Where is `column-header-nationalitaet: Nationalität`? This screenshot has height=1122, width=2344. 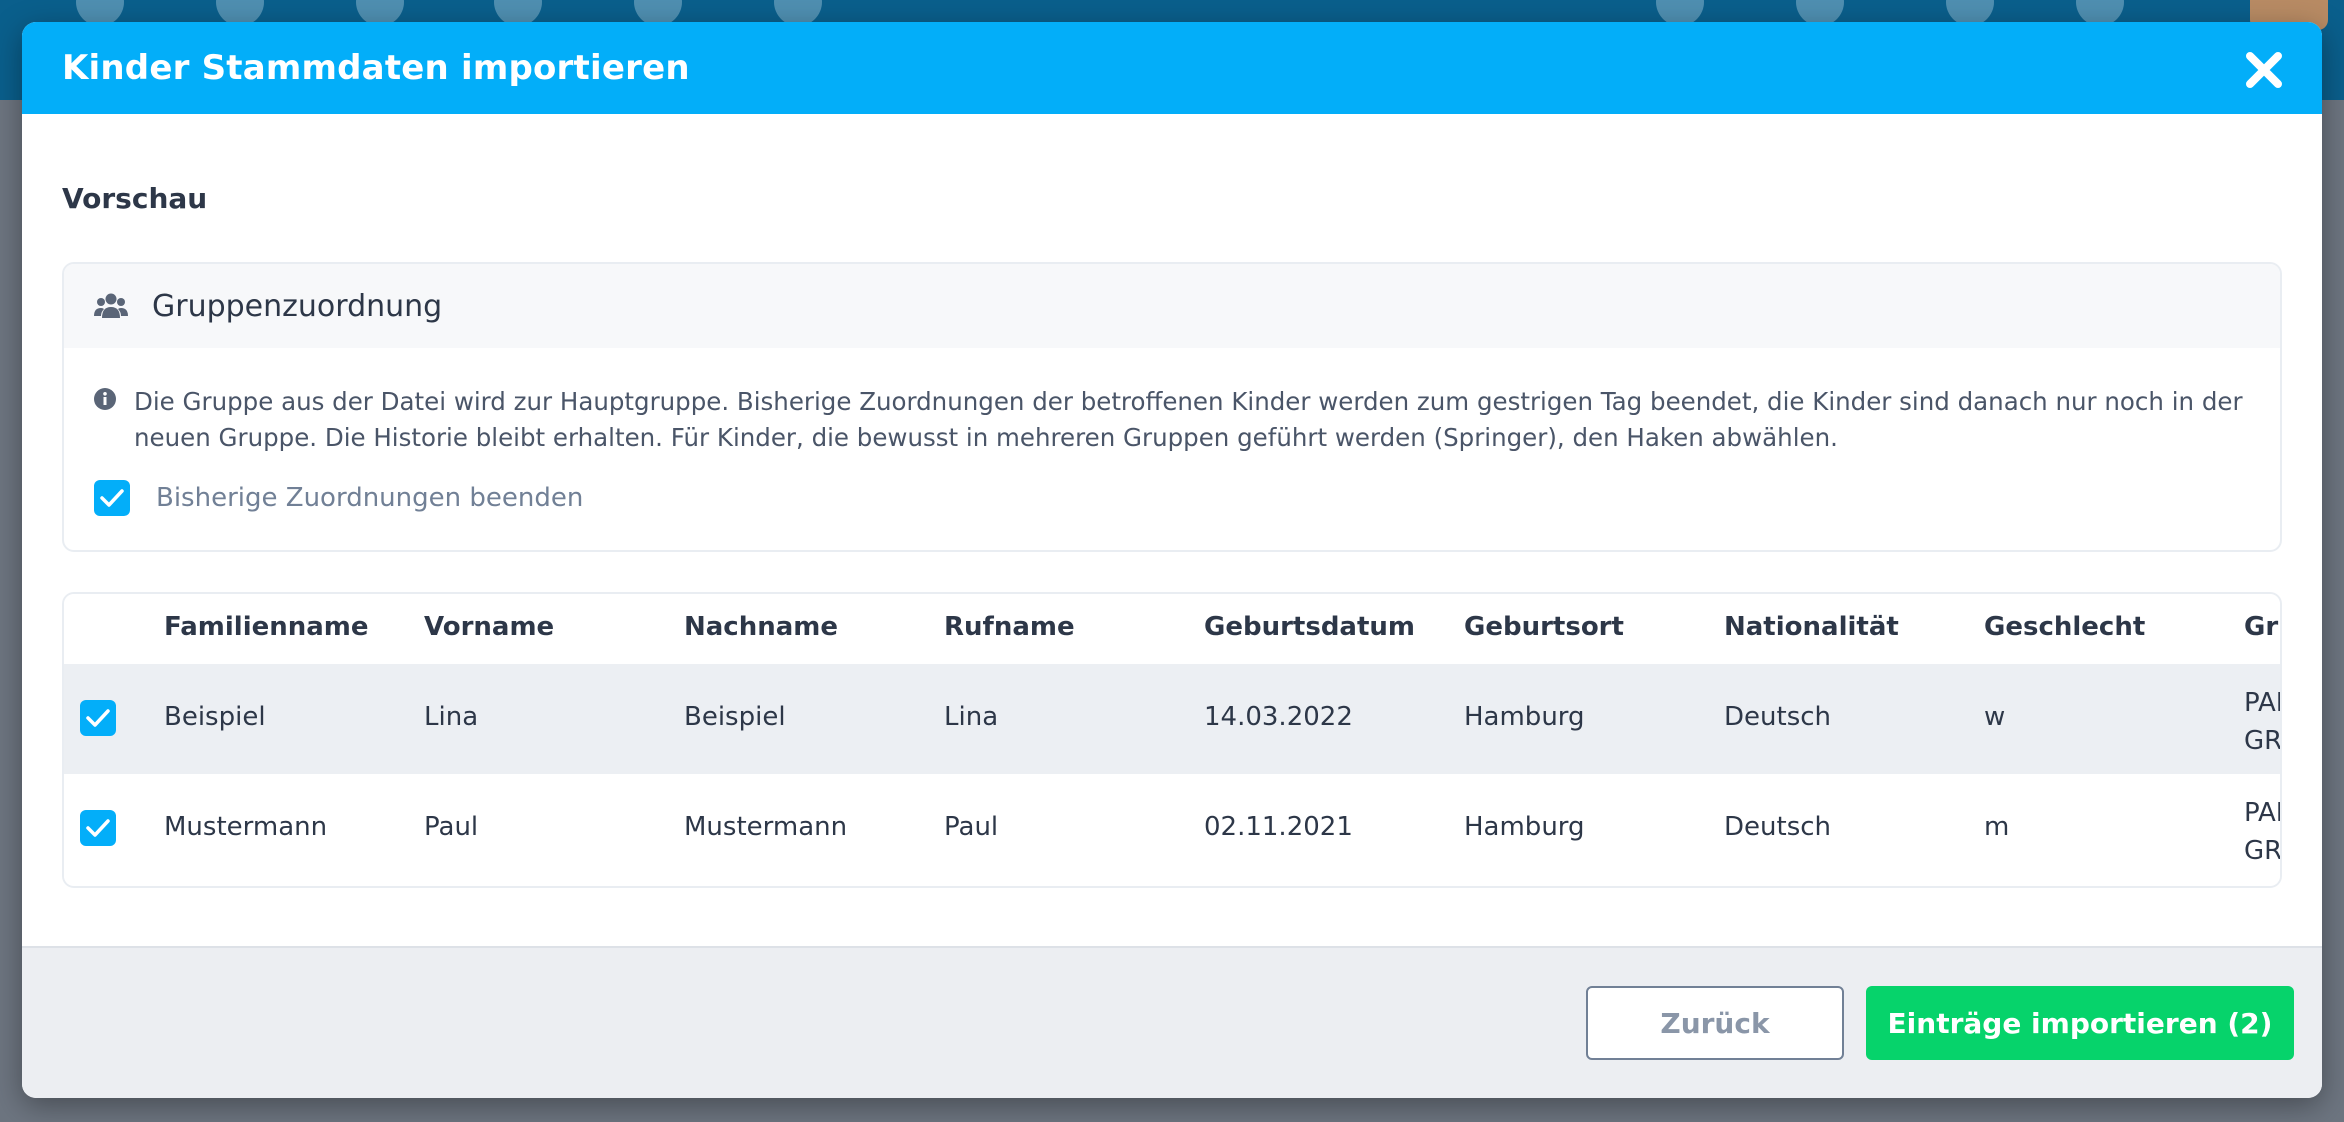 column-header-nationalitaet: Nationalität is located at coordinates (1811, 627).